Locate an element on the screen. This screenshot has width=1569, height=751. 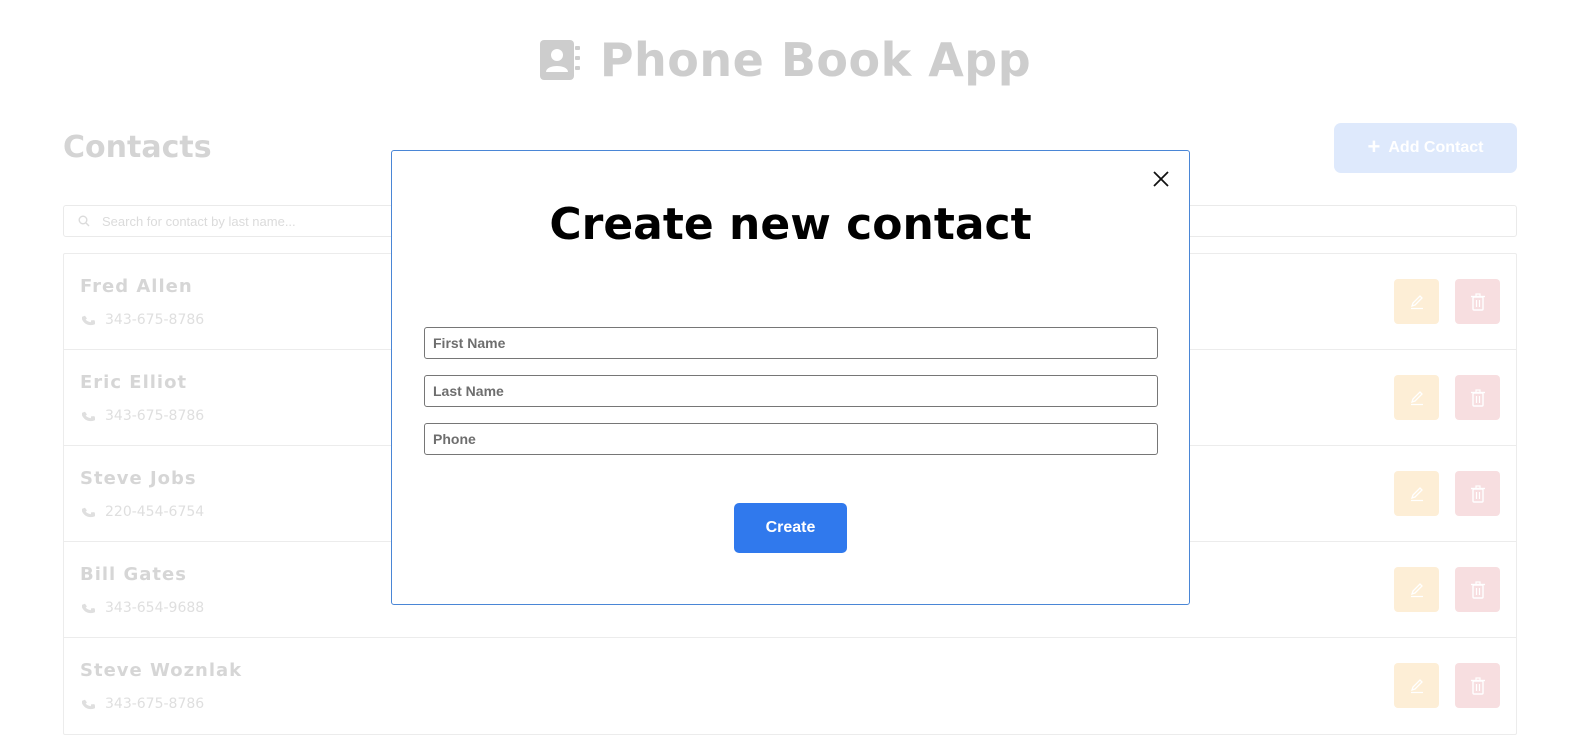
close-icon is located at coordinates (1161, 179).